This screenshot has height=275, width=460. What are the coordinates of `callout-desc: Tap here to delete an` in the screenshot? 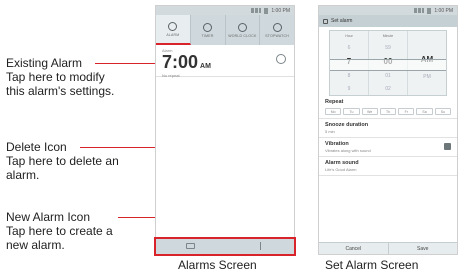 It's located at (62, 161).